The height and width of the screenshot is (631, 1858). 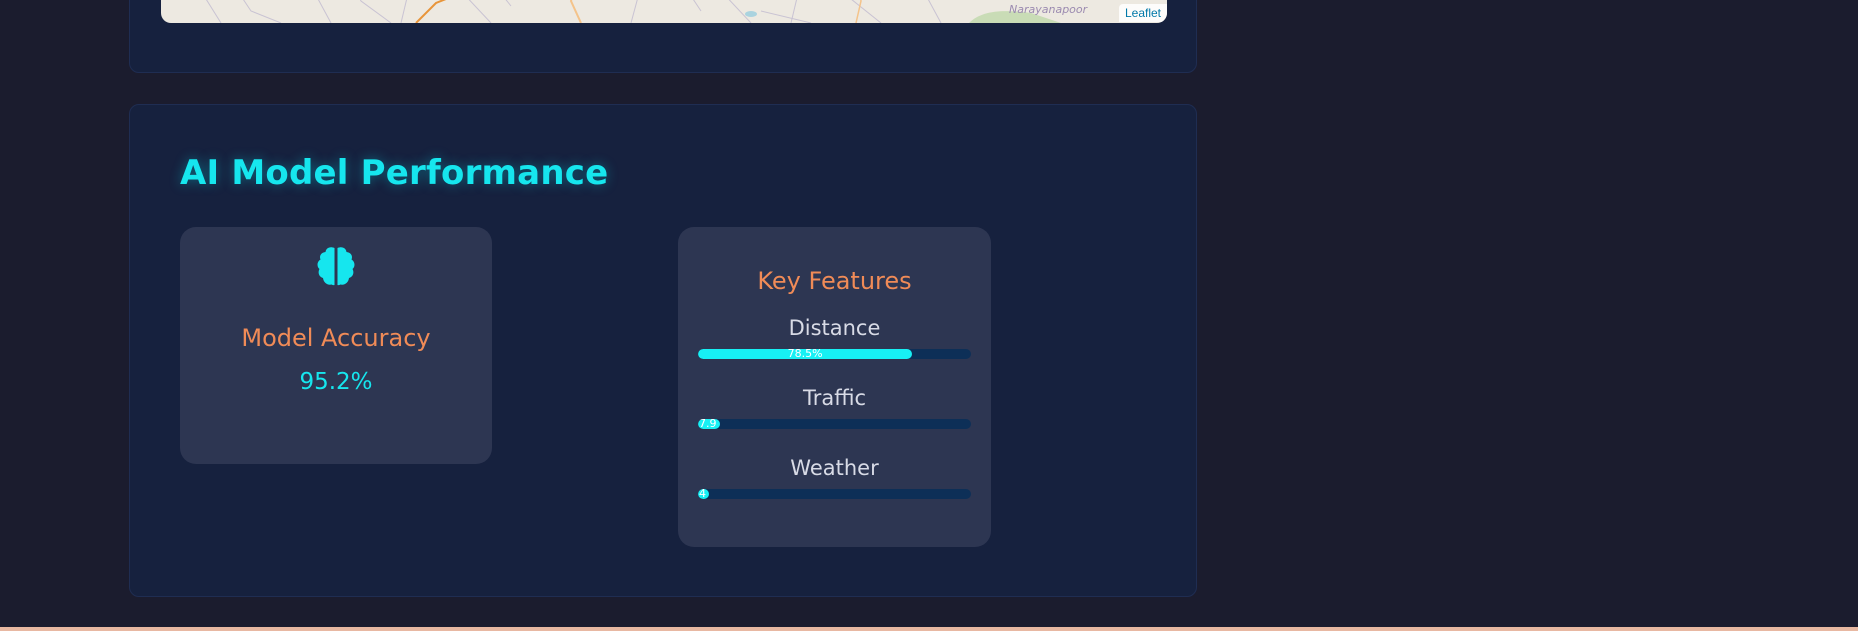 What do you see at coordinates (336, 268) in the screenshot?
I see `brain-icon` at bounding box center [336, 268].